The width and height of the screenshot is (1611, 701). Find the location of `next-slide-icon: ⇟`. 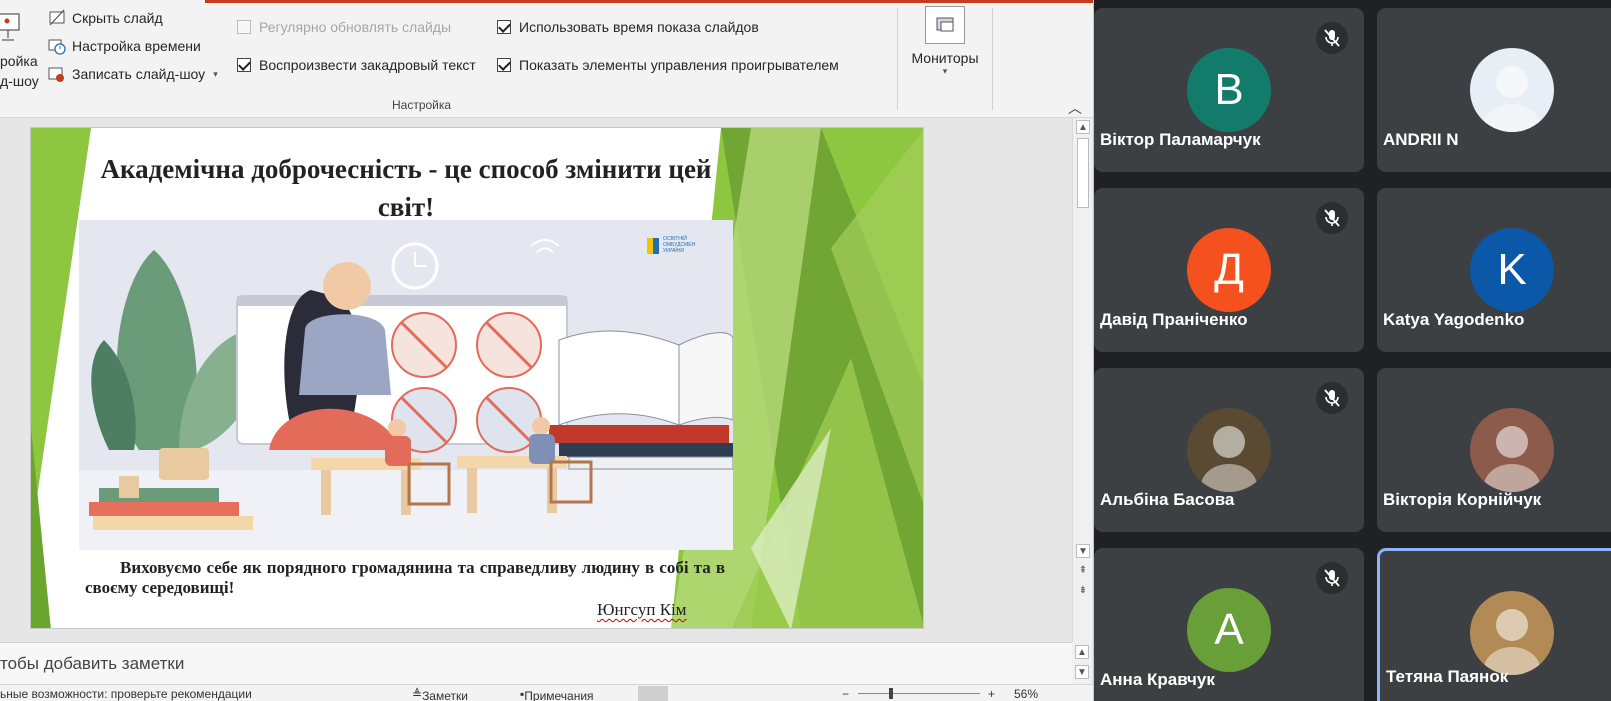

next-slide-icon: ⇟ is located at coordinates (1083, 591).